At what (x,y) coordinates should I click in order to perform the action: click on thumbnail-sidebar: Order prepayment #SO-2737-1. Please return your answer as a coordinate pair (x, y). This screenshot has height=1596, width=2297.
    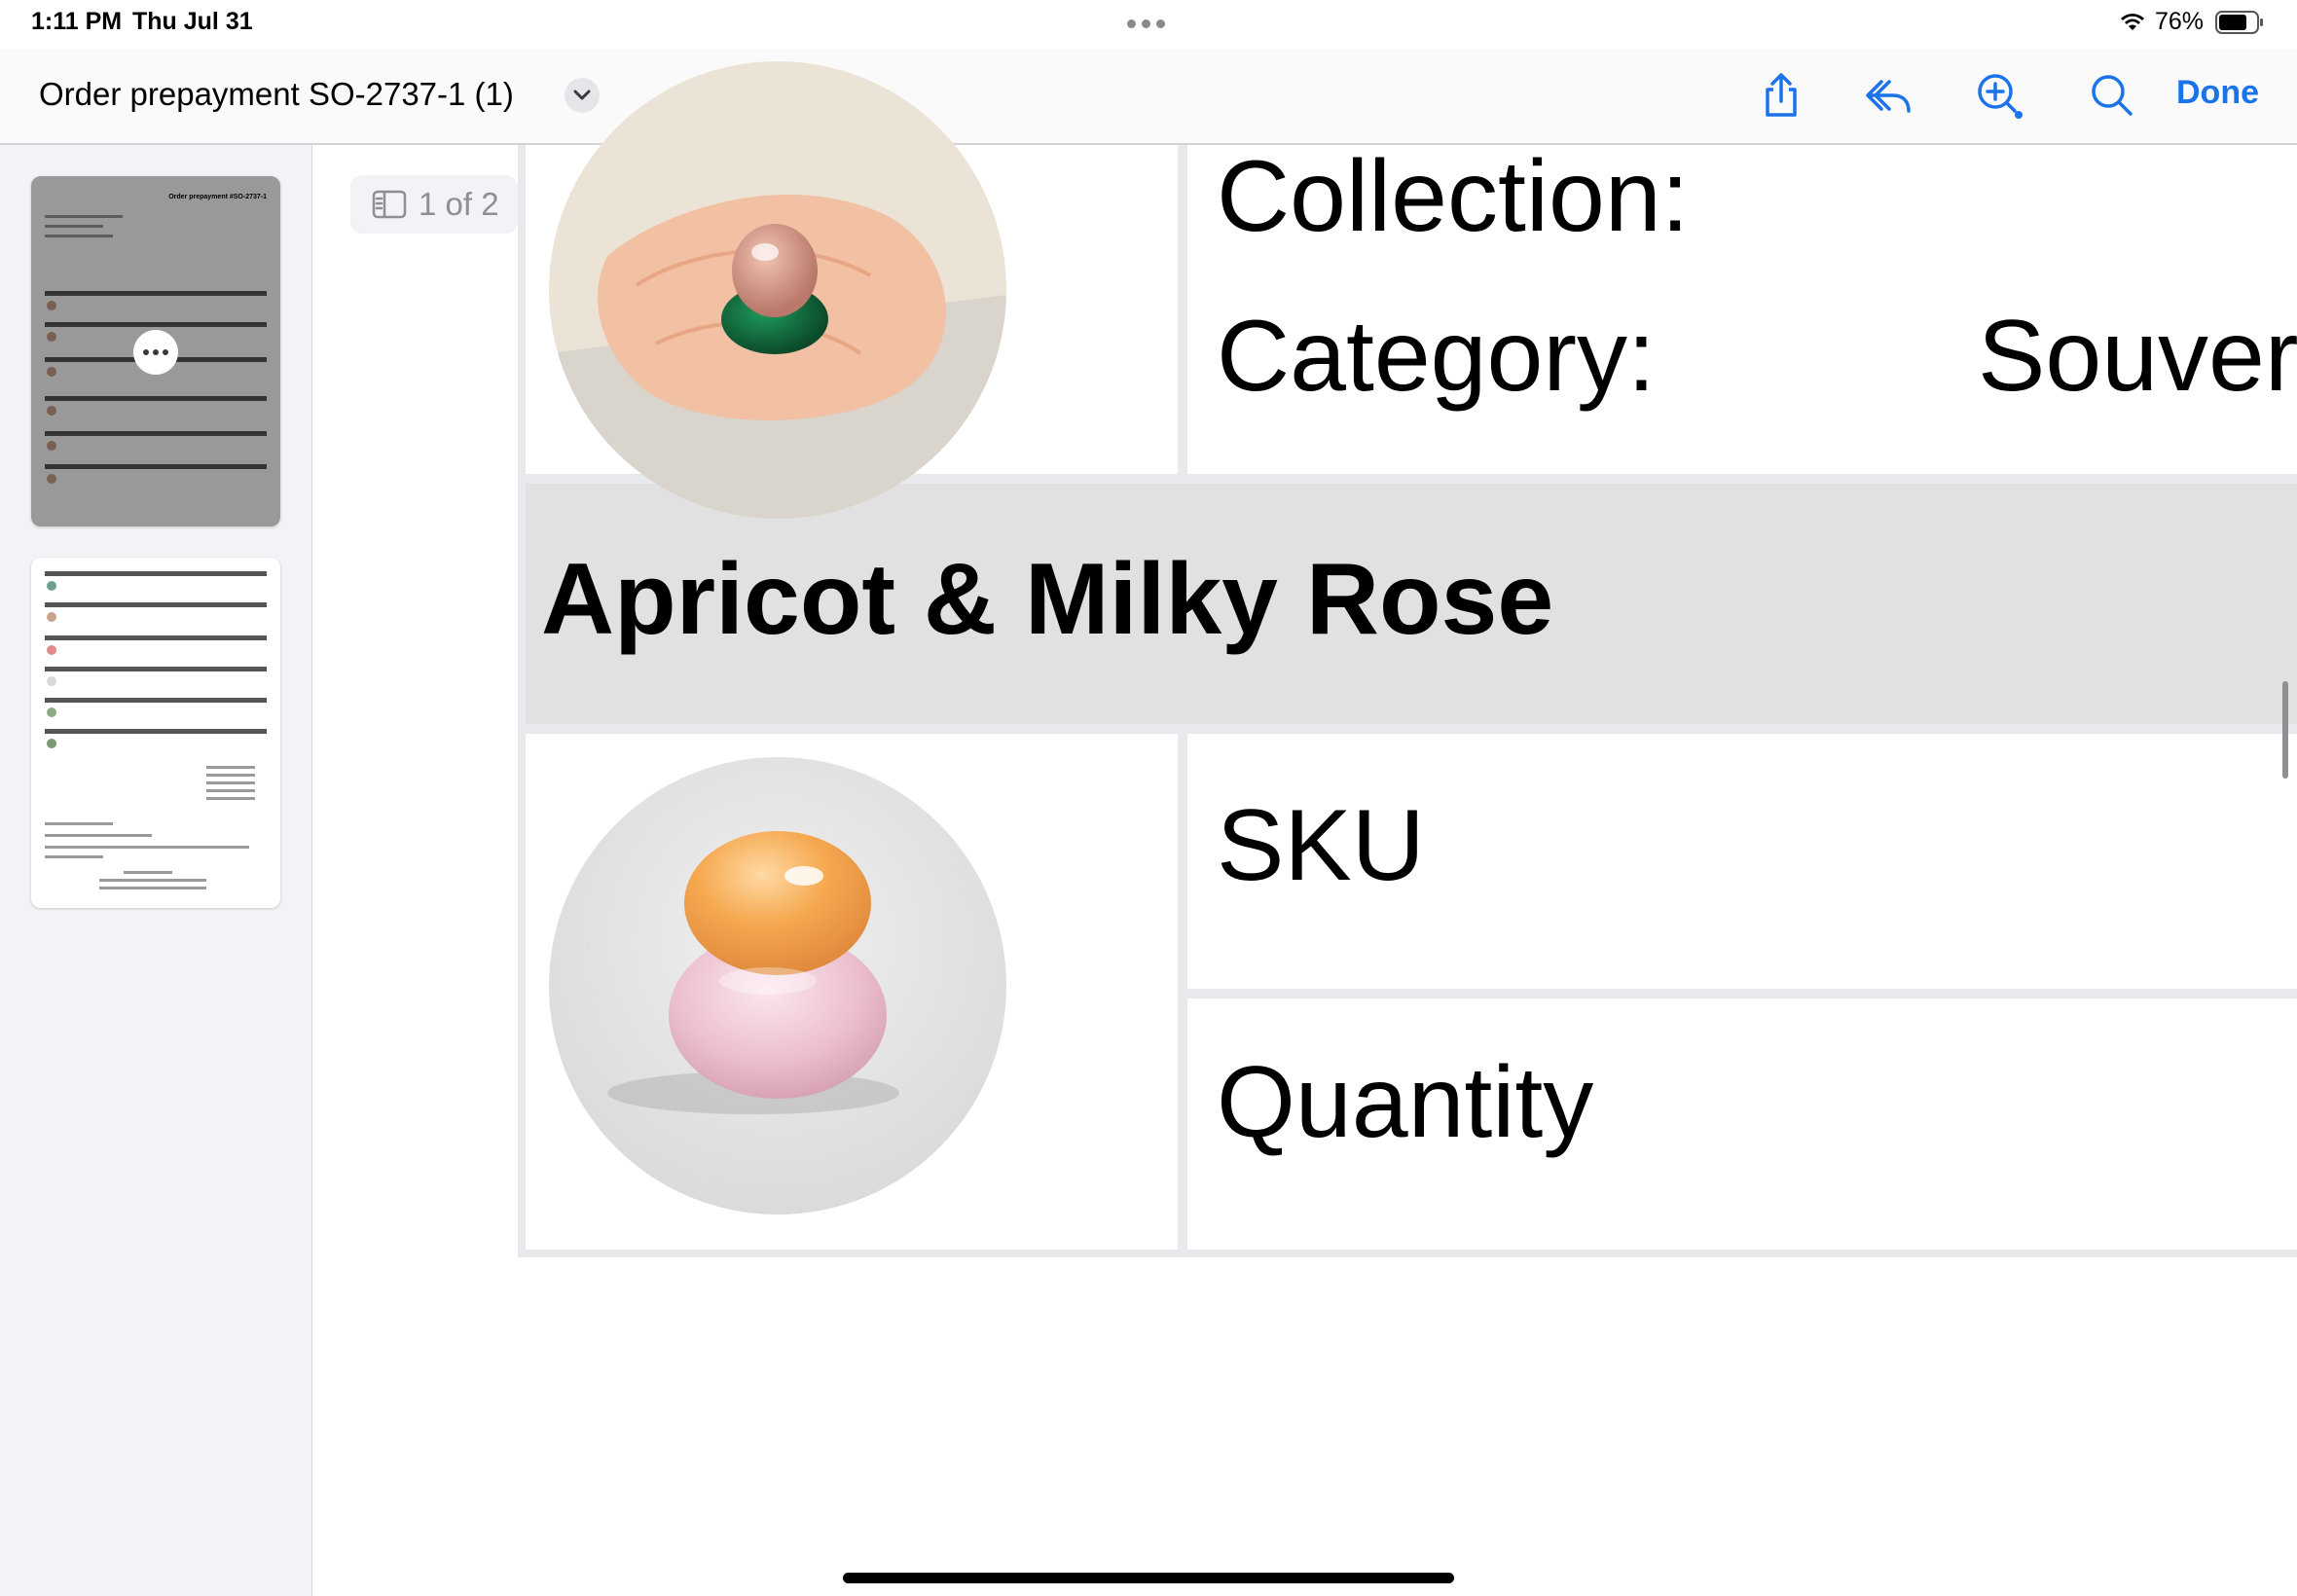
    Looking at the image, I should click on (156, 870).